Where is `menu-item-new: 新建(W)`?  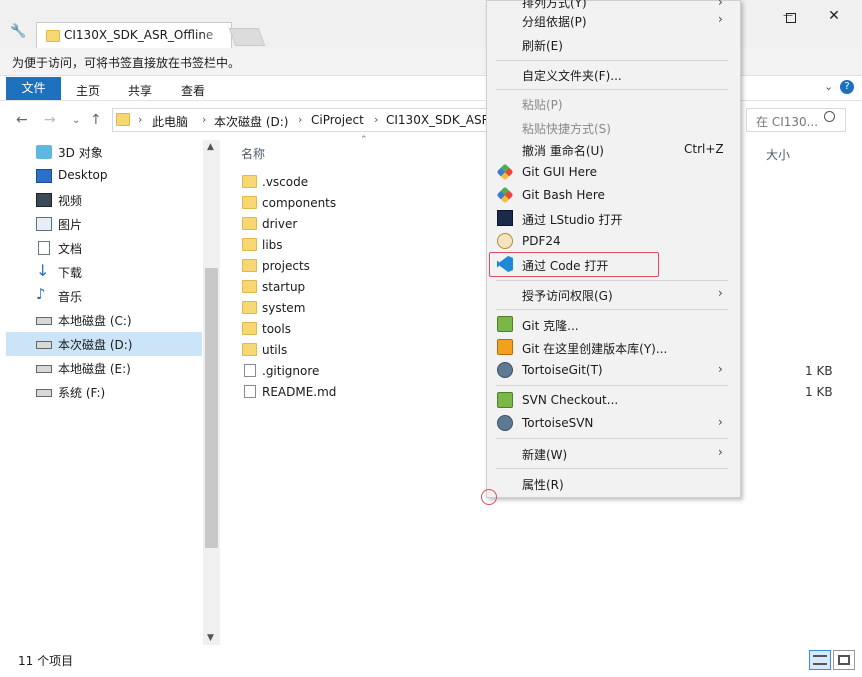 menu-item-new: 新建(W) is located at coordinates (544, 454).